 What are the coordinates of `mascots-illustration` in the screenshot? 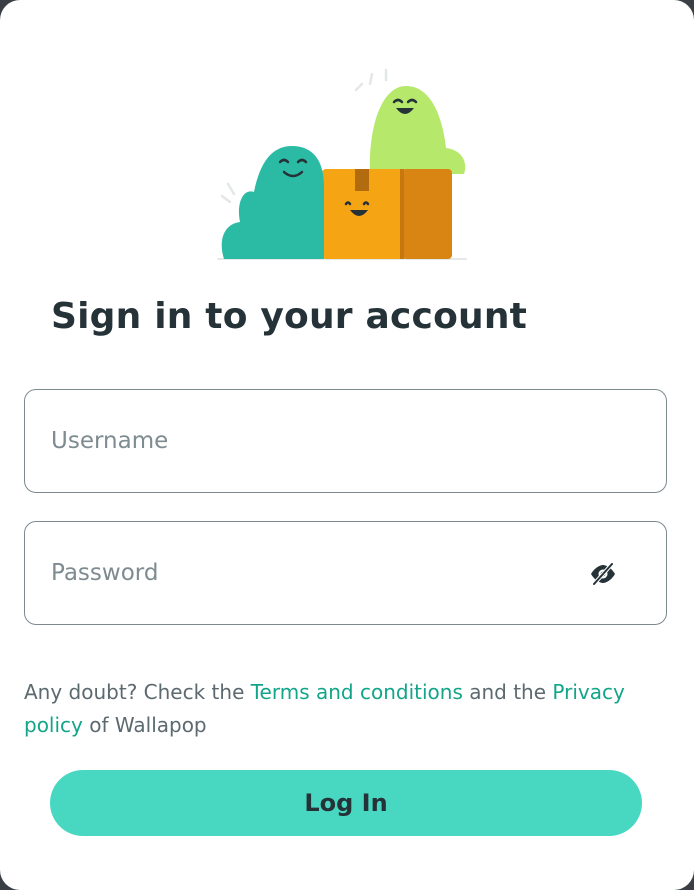 It's located at (342, 164).